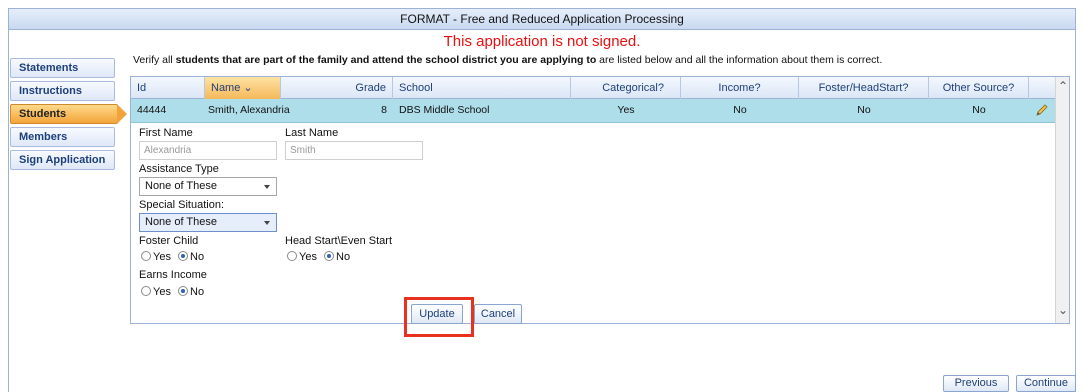 The height and width of the screenshot is (392, 1084). Describe the element at coordinates (1063, 310) in the screenshot. I see `scroll-down-icon: ⌄` at that location.